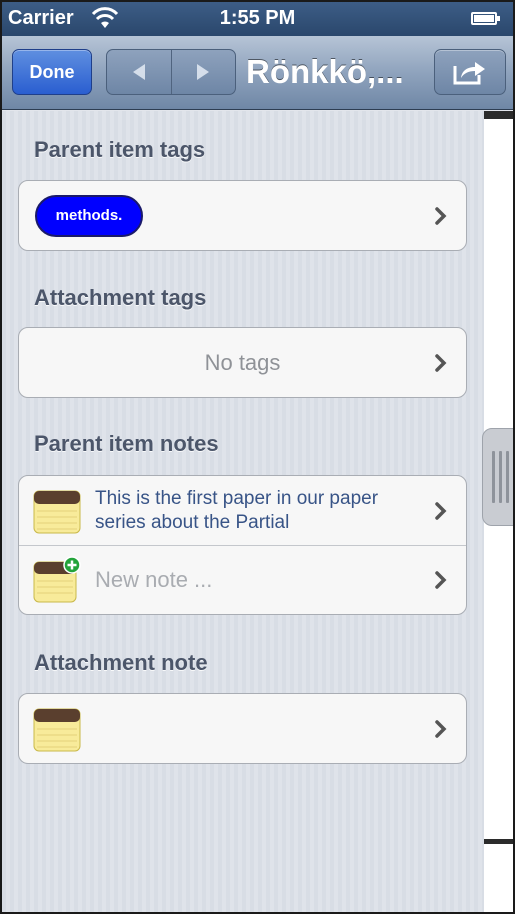 The image size is (515, 914). I want to click on pane-divider-top, so click(498, 115).